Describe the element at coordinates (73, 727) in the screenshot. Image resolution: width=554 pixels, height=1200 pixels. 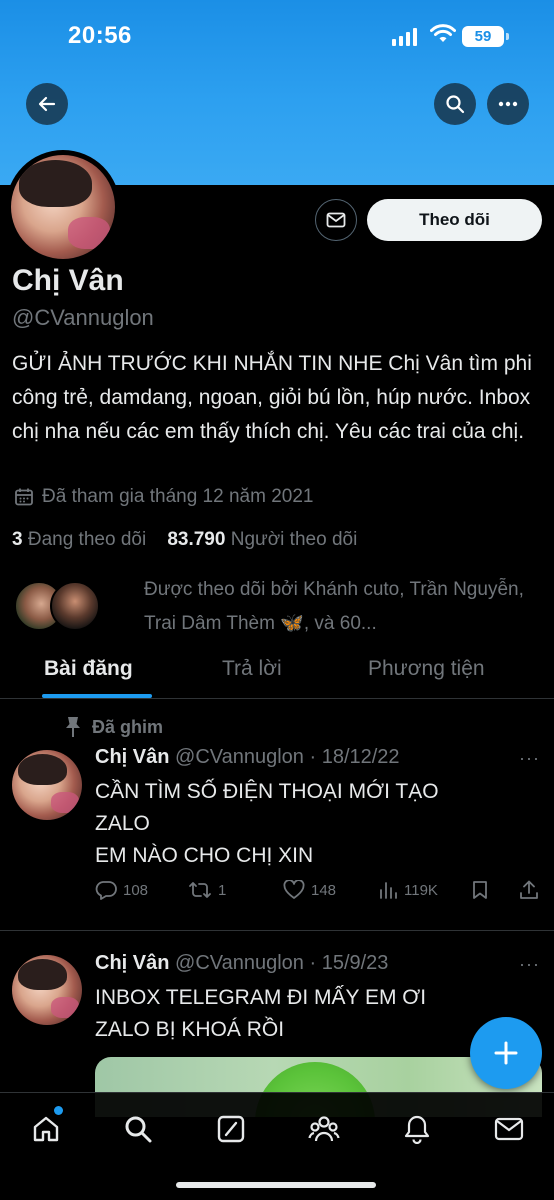
I see `pin-icon` at that location.